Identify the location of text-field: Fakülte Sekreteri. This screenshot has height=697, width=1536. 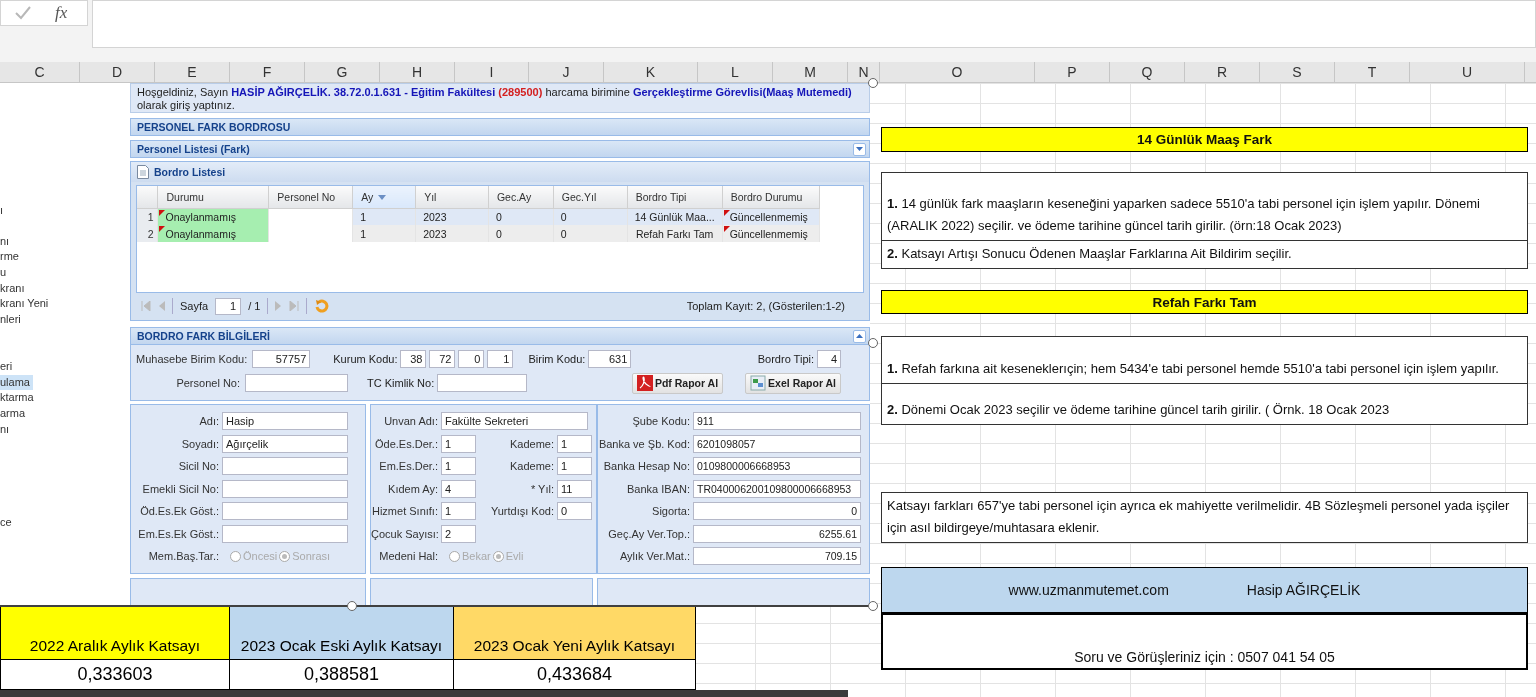
(514, 421).